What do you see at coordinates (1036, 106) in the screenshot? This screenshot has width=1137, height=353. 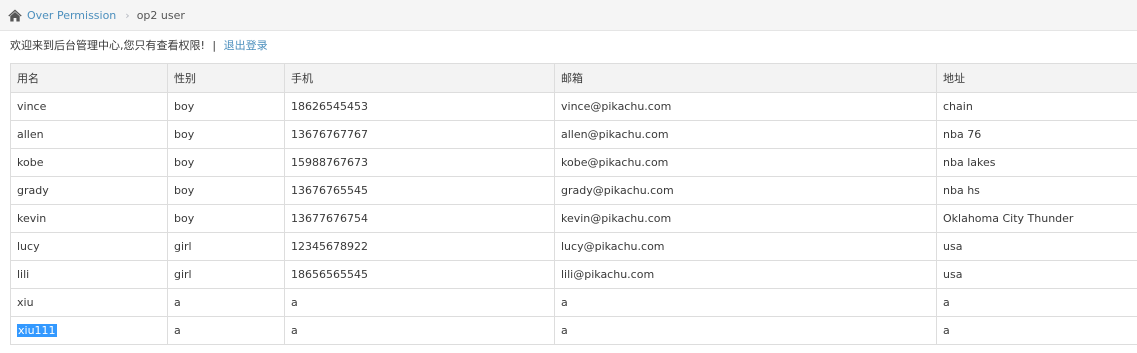 I see `cell-address: chain` at bounding box center [1036, 106].